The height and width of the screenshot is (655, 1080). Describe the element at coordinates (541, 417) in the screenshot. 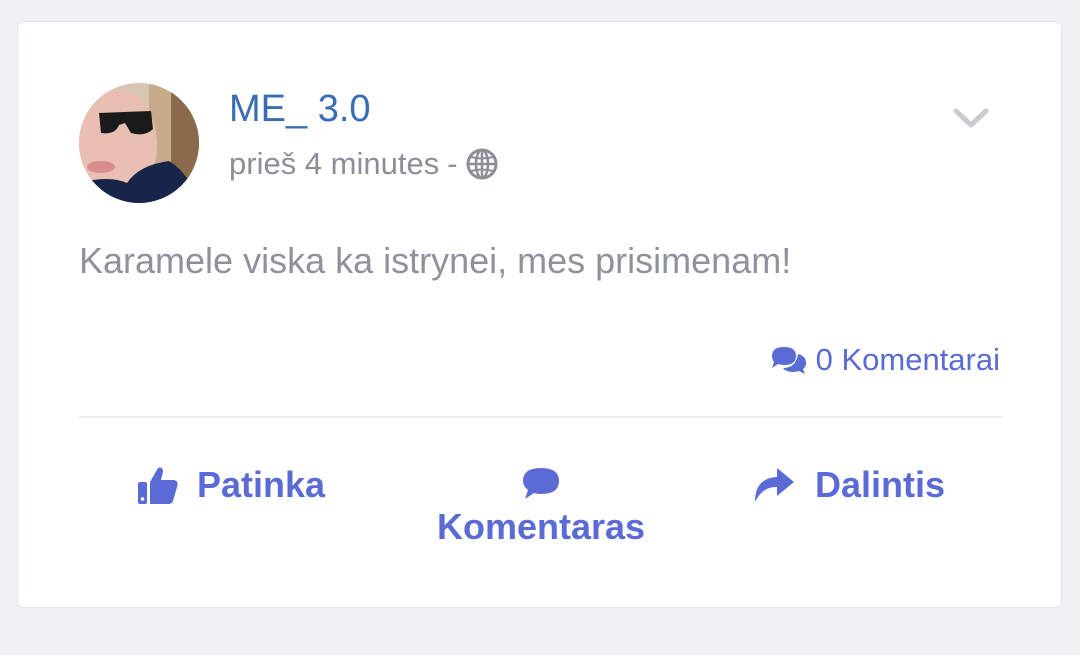

I see `divider` at that location.